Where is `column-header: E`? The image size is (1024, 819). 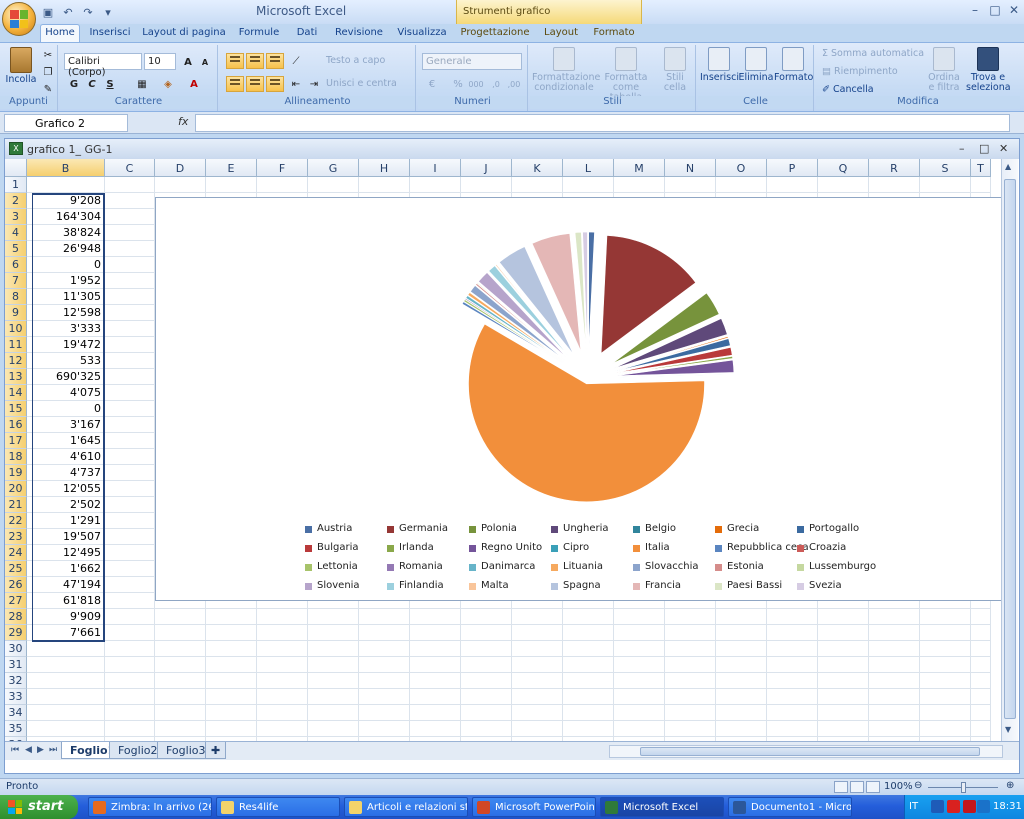
column-header: E is located at coordinates (231, 168).